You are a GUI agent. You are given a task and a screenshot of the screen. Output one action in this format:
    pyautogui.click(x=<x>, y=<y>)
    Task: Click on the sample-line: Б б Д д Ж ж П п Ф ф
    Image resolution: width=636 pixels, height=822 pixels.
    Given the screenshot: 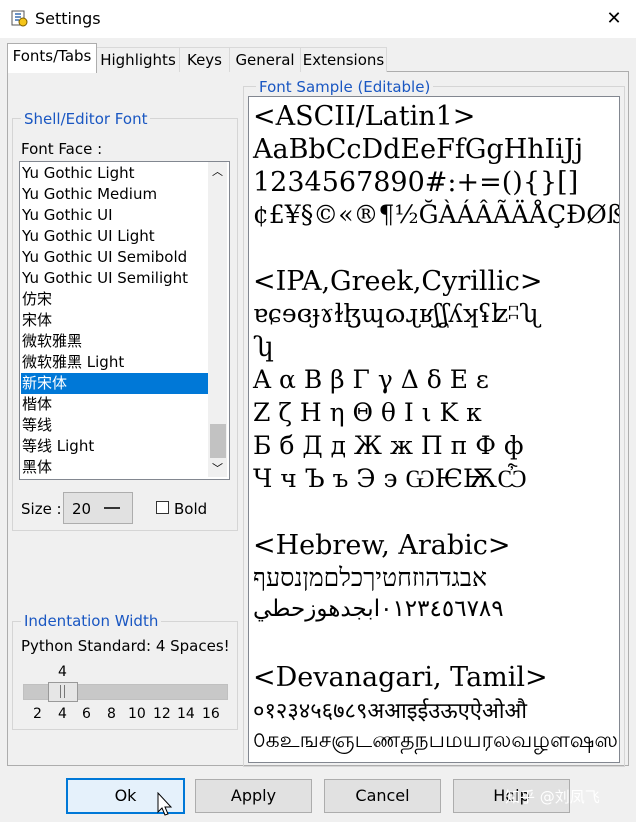 What is the action you would take?
    pyautogui.click(x=388, y=445)
    